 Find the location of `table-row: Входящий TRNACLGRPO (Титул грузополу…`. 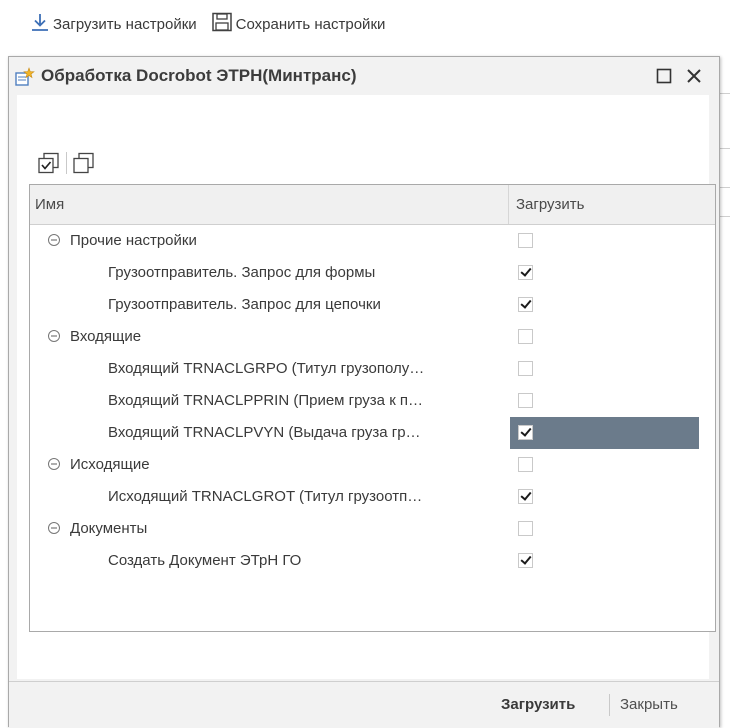

table-row: Входящий TRNACLGRPO (Титул грузополу… is located at coordinates (364, 369).